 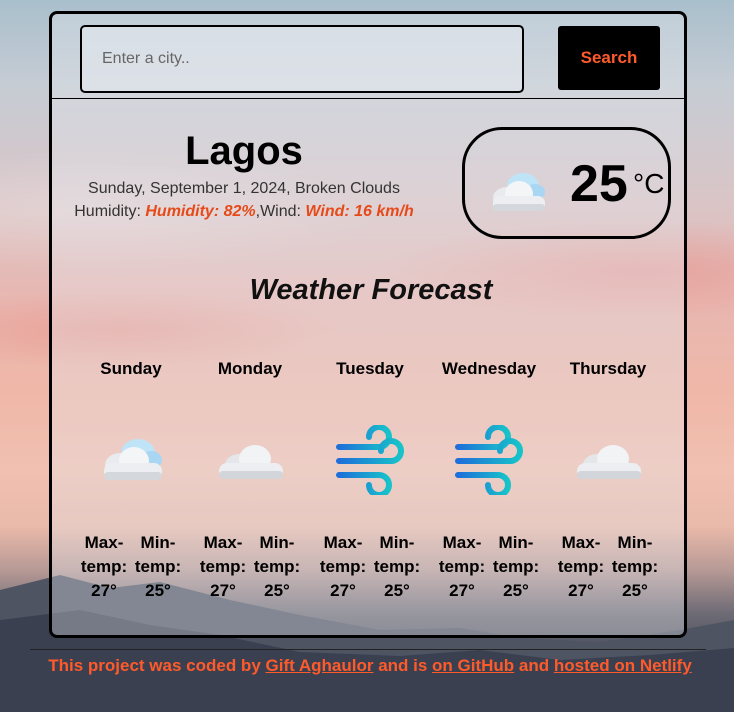 What do you see at coordinates (370, 368) in the screenshot?
I see `forecast-day-name: Tuesday` at bounding box center [370, 368].